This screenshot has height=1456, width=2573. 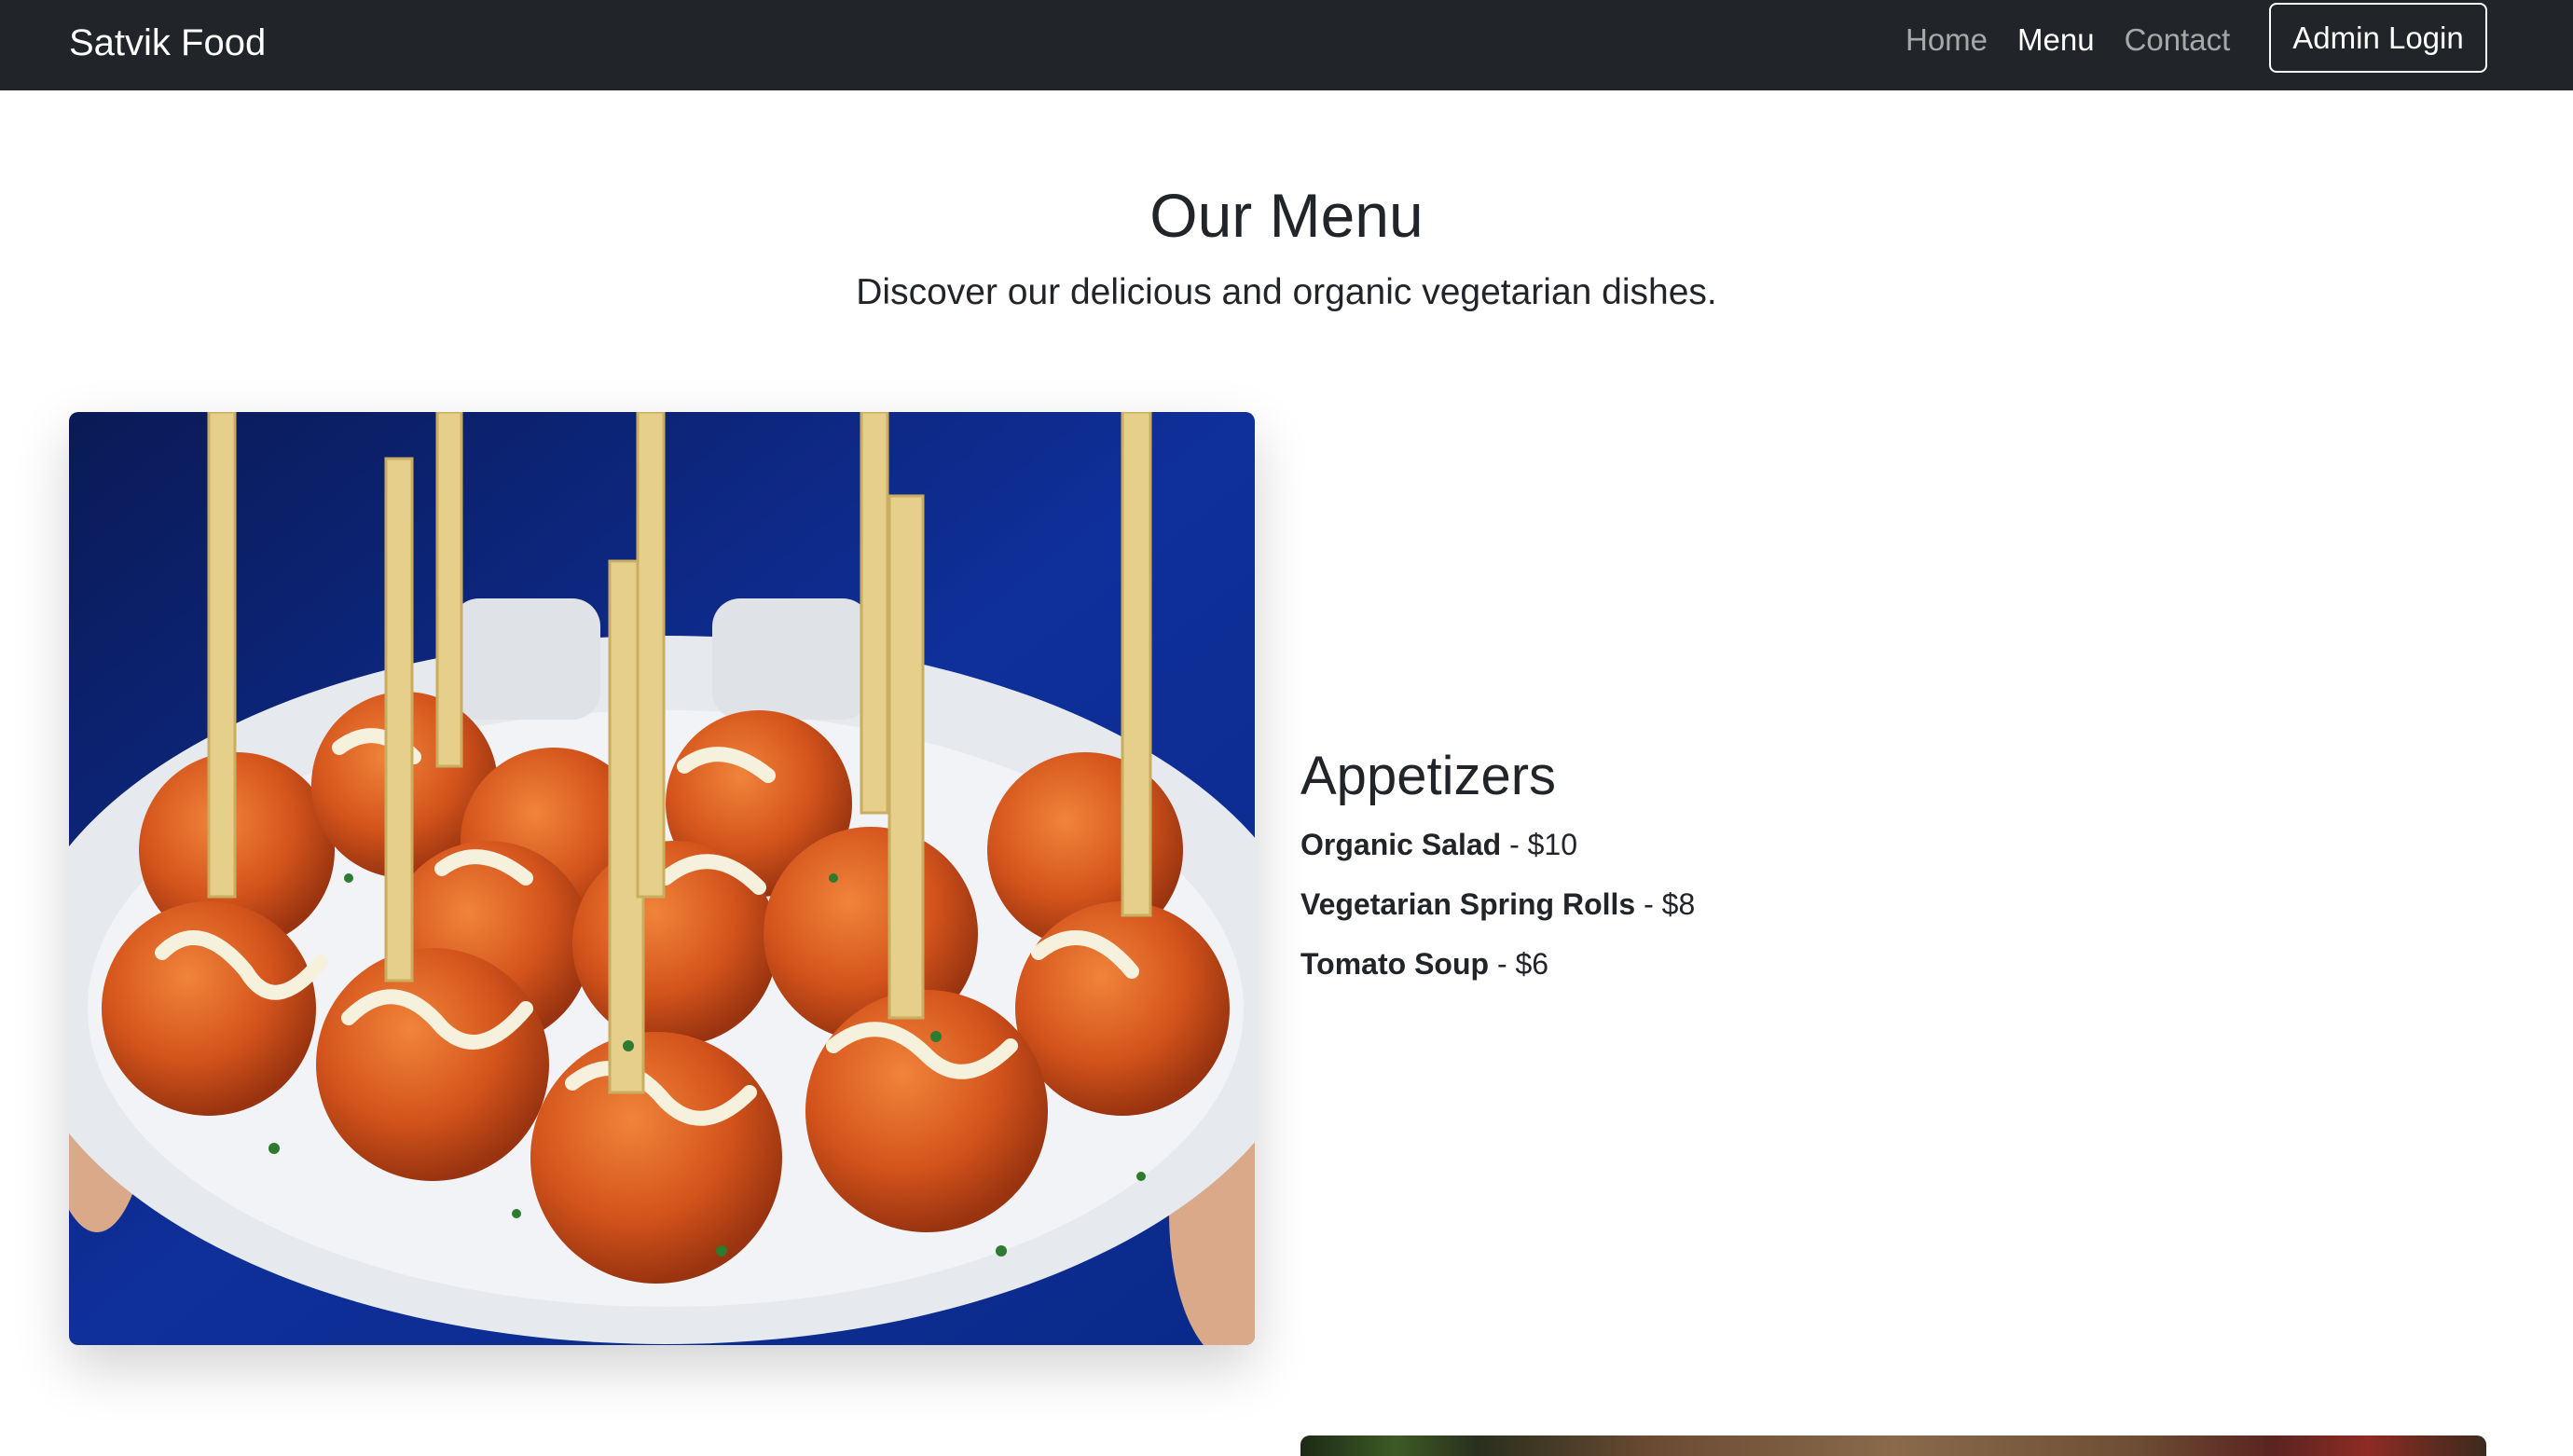 What do you see at coordinates (1428, 776) in the screenshot?
I see `section-title-appetizers: Appetizers` at bounding box center [1428, 776].